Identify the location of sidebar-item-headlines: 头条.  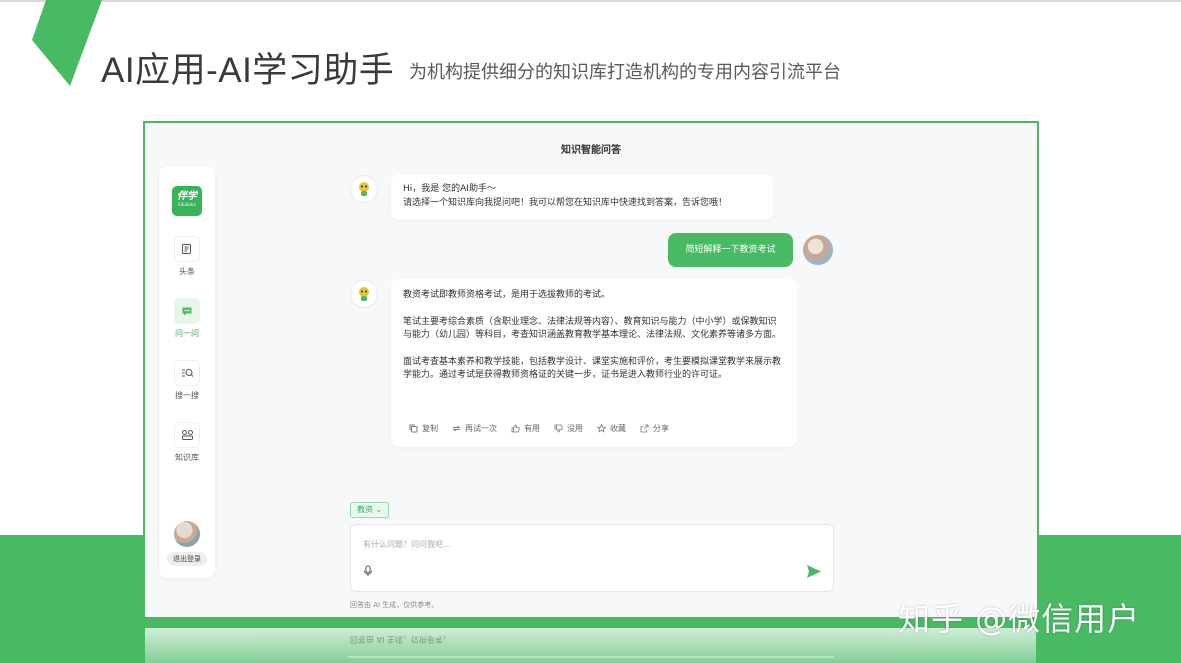
(187, 256).